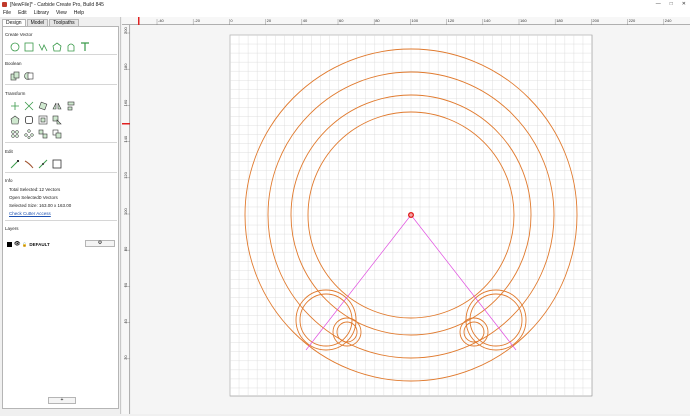  Describe the element at coordinates (9, 244) in the screenshot. I see `layer-color-swatch` at that location.